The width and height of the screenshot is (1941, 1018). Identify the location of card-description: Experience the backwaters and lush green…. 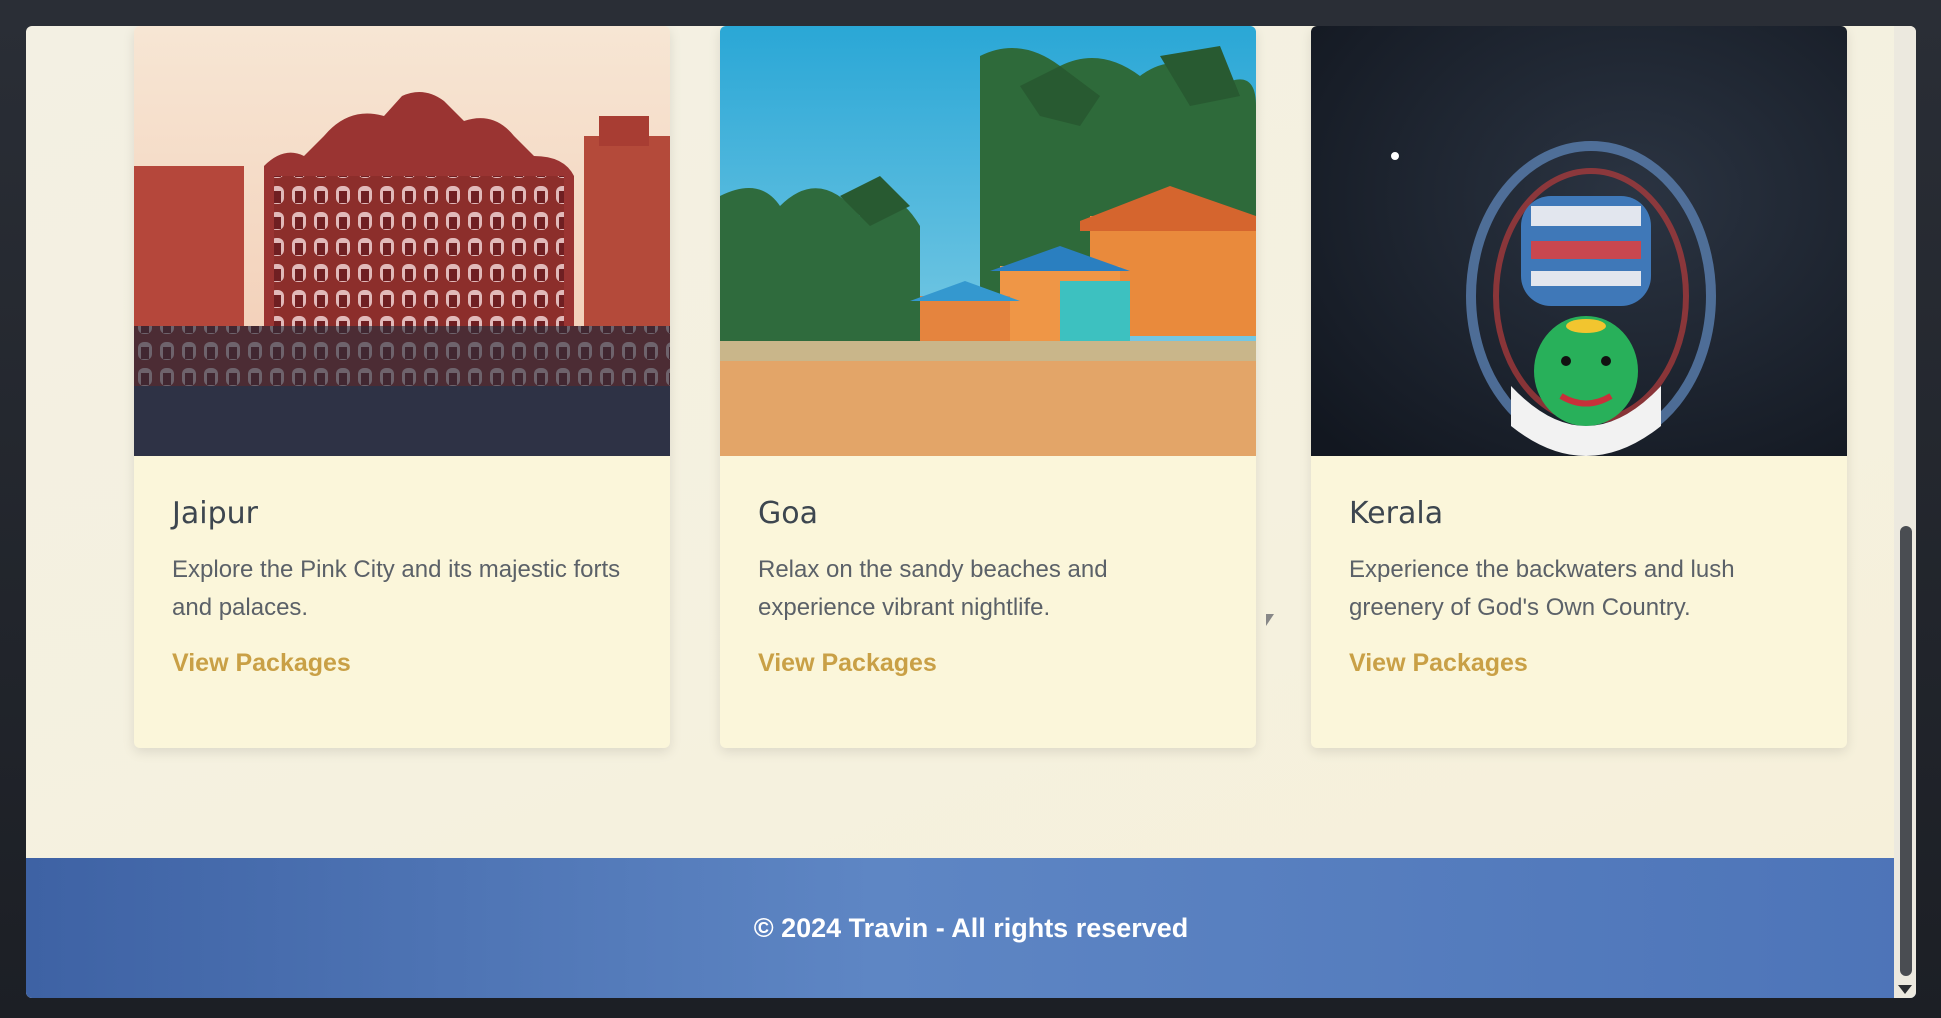
(1542, 588).